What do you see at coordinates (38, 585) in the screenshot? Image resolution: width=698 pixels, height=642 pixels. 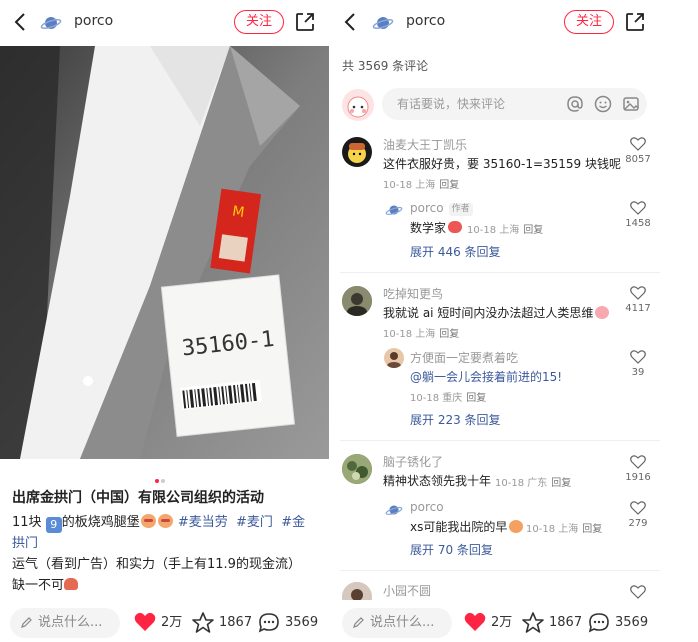 I see `post-line-4-text: 缺一不可` at bounding box center [38, 585].